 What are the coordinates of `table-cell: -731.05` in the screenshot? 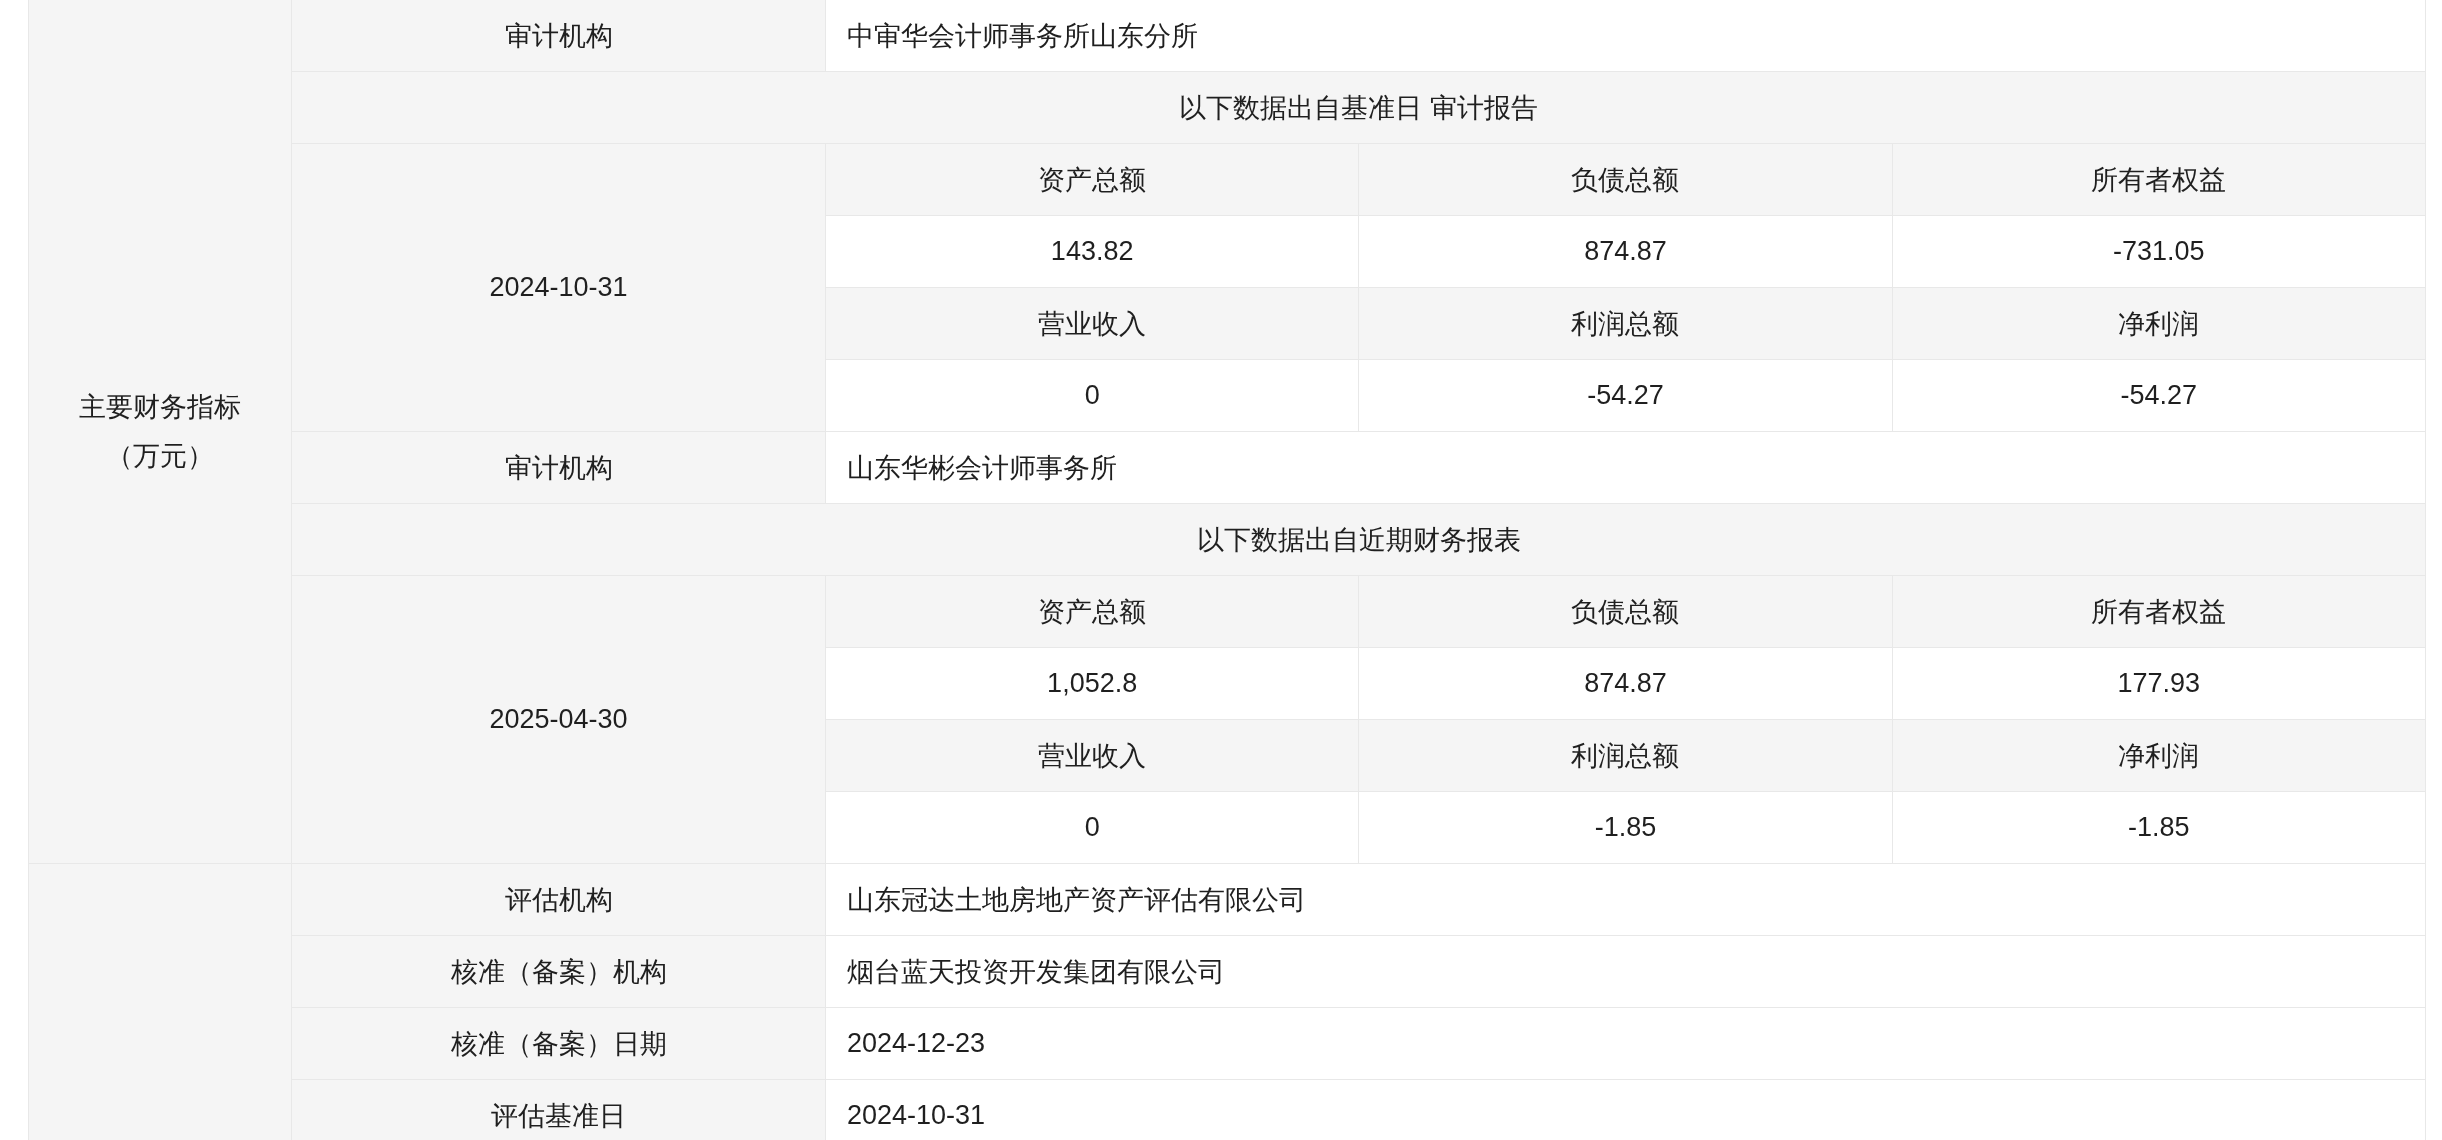 It's located at (2159, 252).